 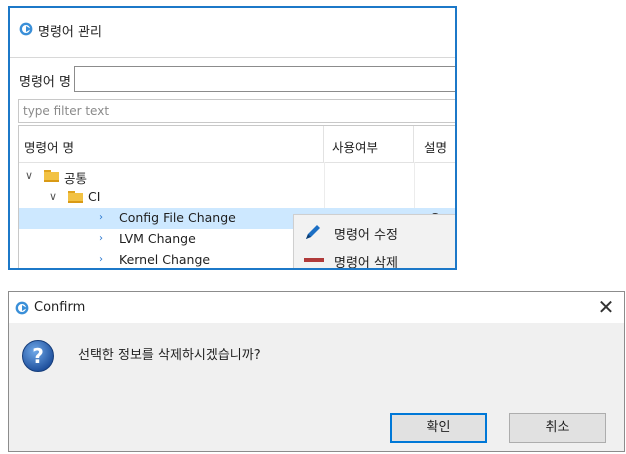 What do you see at coordinates (171, 144) in the screenshot?
I see `column-header-name: 명령어 명` at bounding box center [171, 144].